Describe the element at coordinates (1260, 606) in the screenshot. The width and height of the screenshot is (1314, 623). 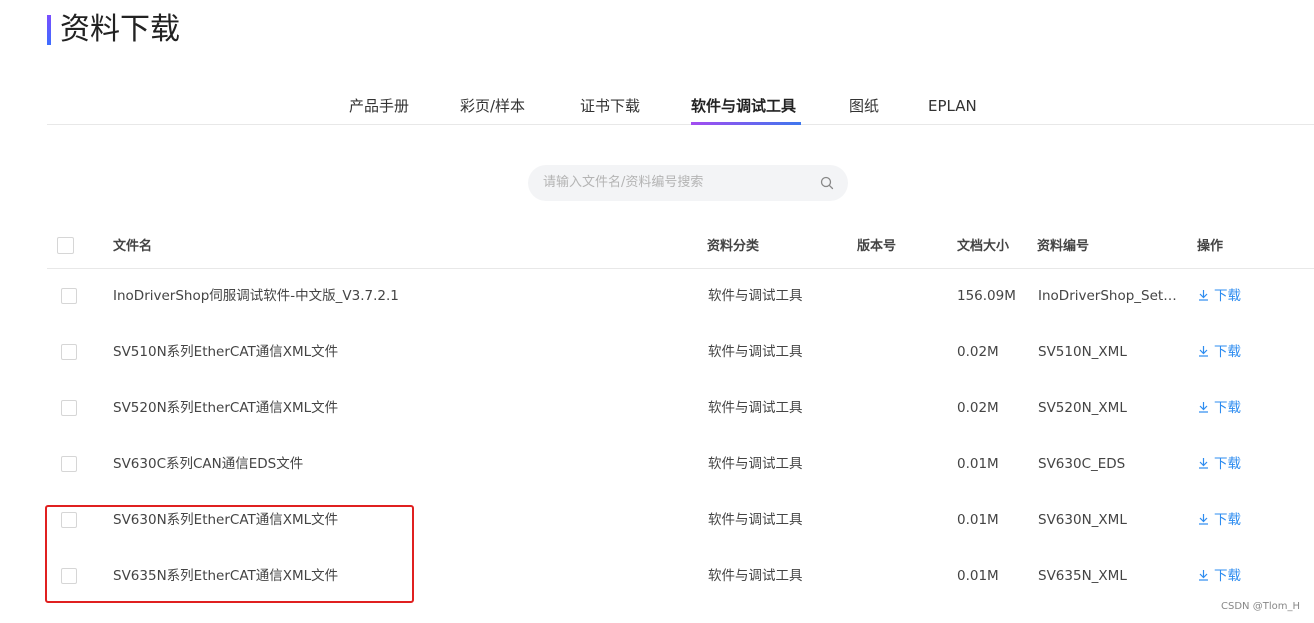
I see `watermark: CSDN @Tlom_H` at that location.